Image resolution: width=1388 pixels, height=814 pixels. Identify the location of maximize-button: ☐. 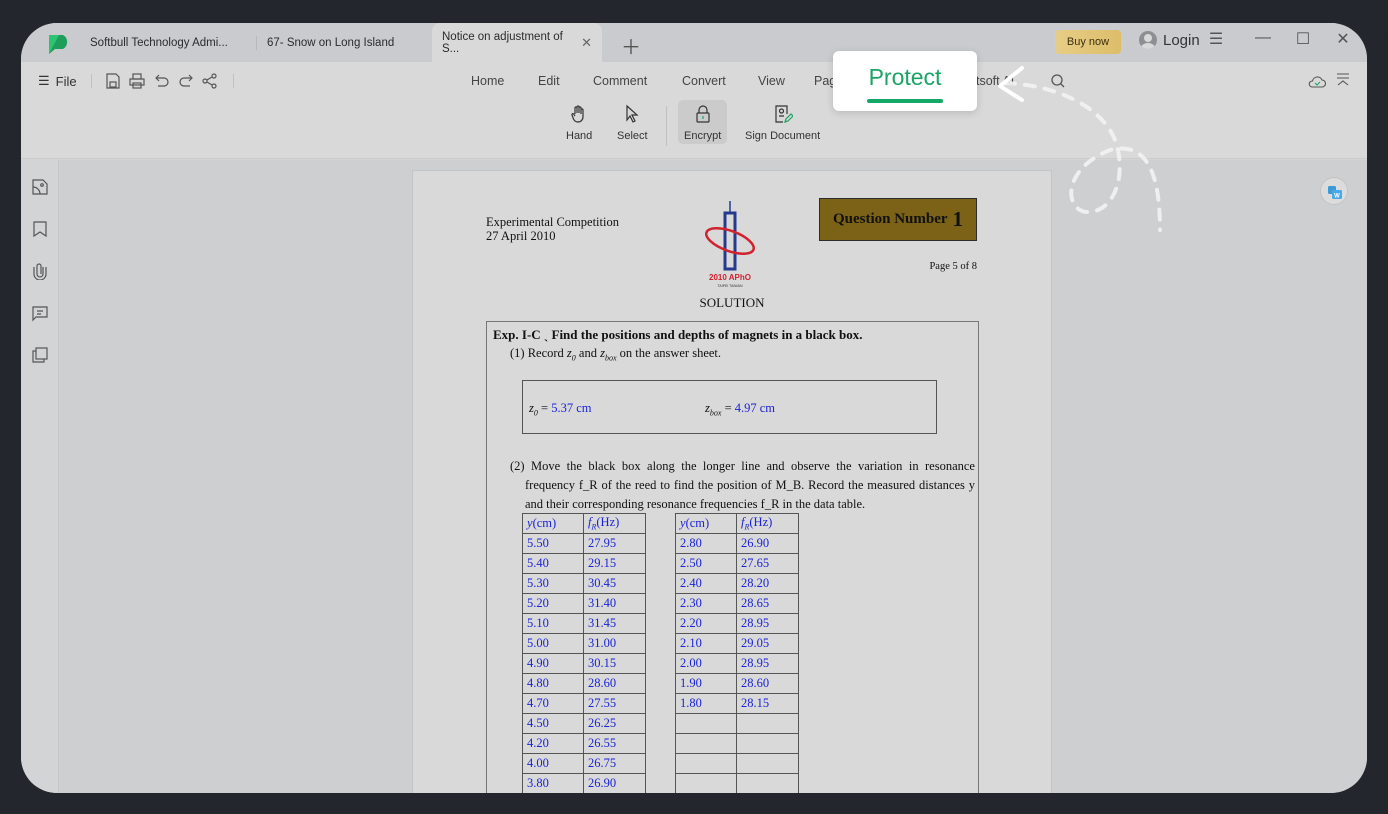
(1303, 39).